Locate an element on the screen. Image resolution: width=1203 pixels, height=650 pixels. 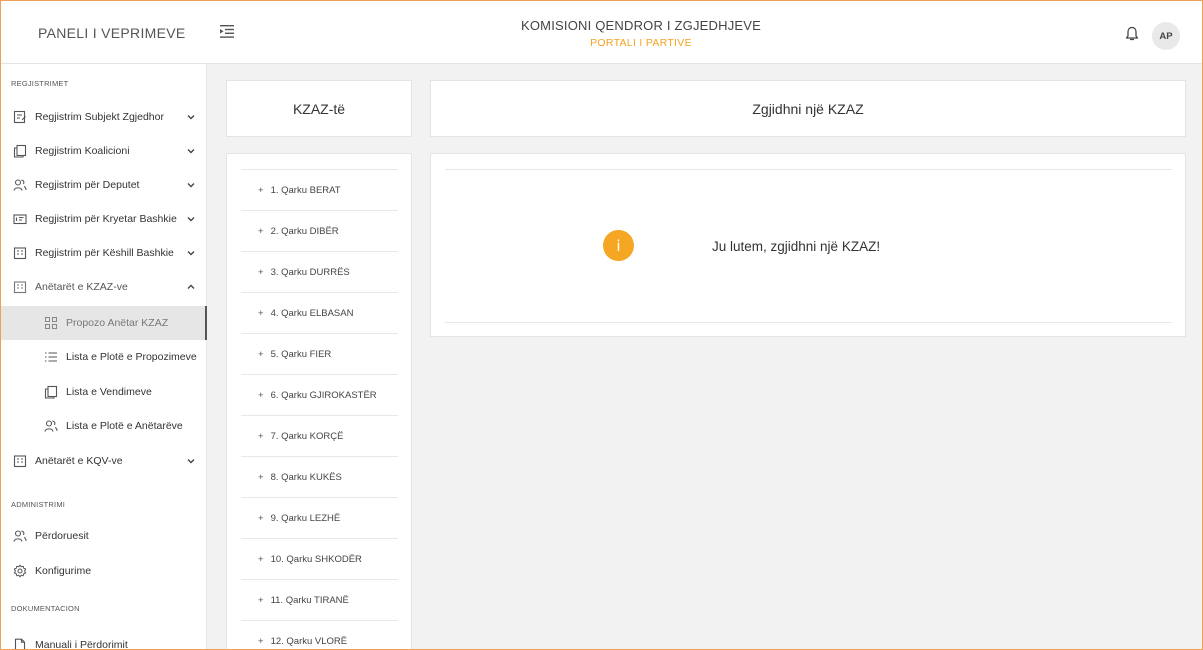
kzaz-item-label: 3. Qarku DURRËS is located at coordinates (310, 272).